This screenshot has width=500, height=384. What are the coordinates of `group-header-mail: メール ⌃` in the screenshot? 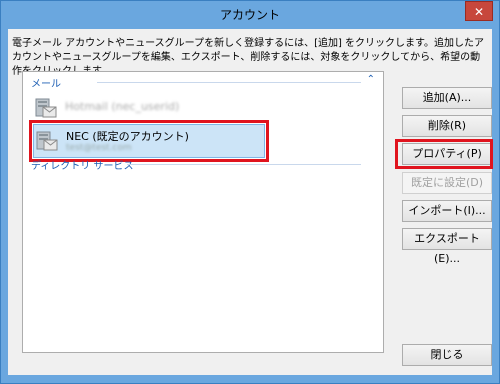 It's located at (203, 82).